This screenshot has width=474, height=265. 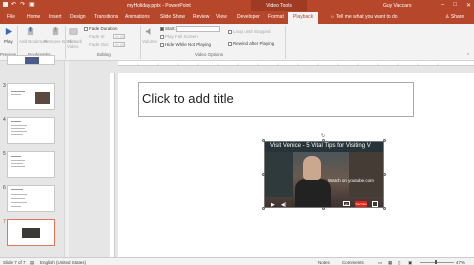 What do you see at coordinates (19, 5) in the screenshot?
I see `quick-access-toolbar: ↶ ↷ ▣` at bounding box center [19, 5].